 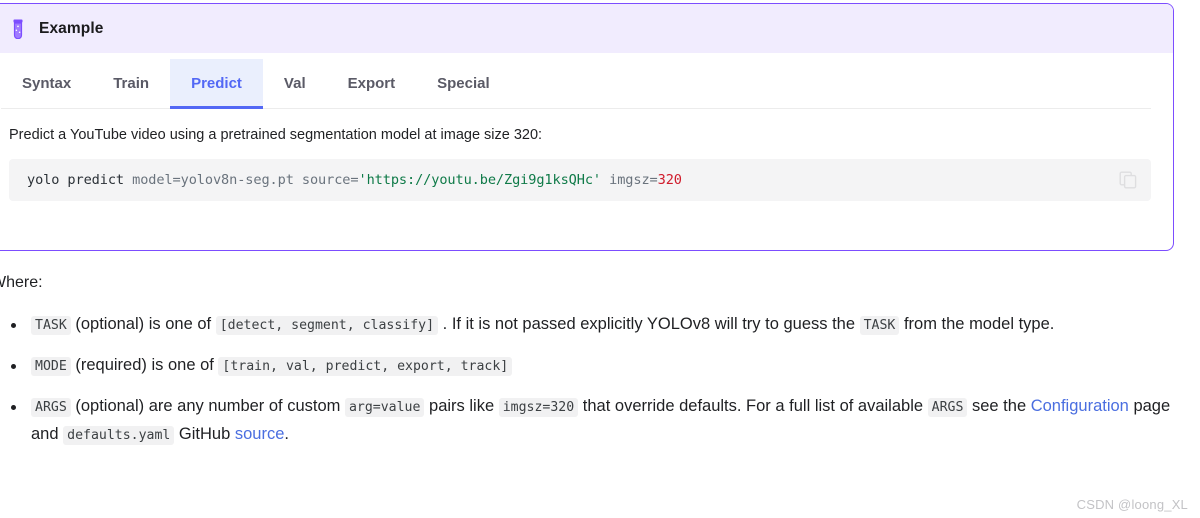 What do you see at coordinates (18, 29) in the screenshot?
I see `test-tube-icon` at bounding box center [18, 29].